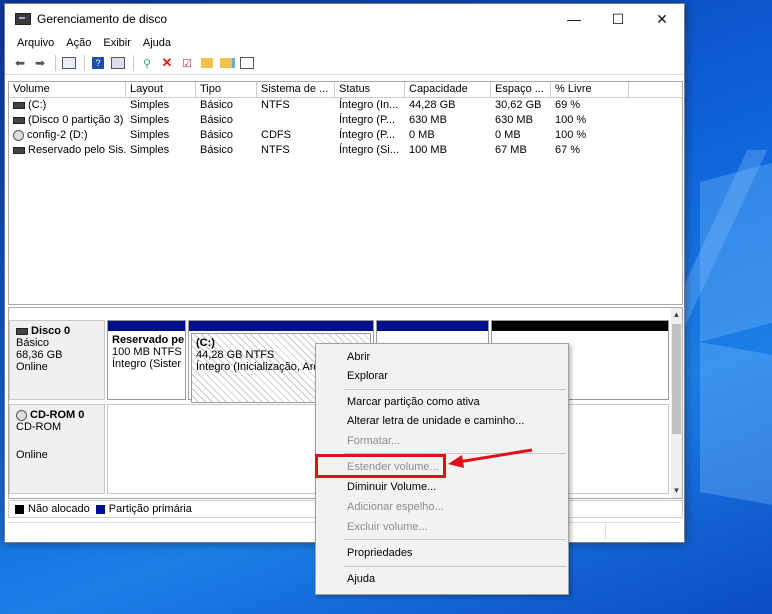 The width and height of the screenshot is (772, 614). Describe the element at coordinates (370, 89) in the screenshot. I see `column-header-status: Status` at that location.